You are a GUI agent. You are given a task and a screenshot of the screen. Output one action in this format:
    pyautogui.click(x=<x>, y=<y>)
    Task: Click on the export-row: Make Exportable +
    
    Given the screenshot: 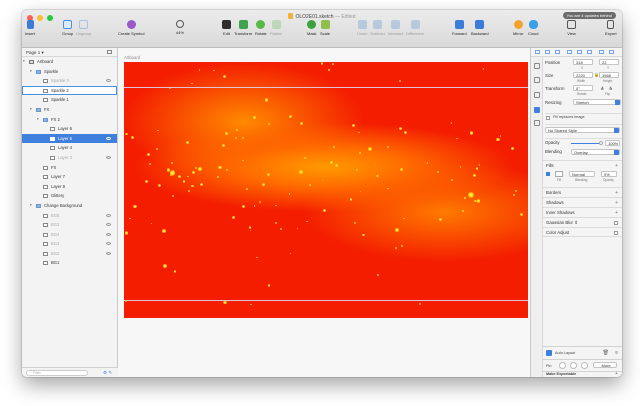 What is the action you would take?
    pyautogui.click(x=582, y=374)
    